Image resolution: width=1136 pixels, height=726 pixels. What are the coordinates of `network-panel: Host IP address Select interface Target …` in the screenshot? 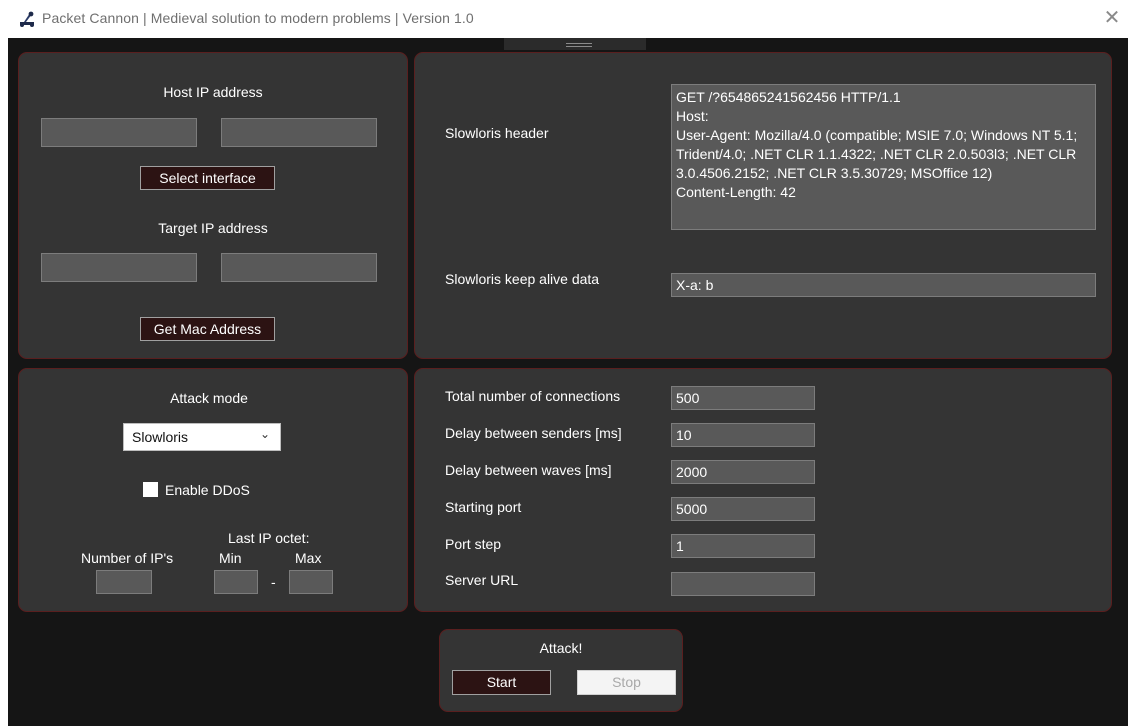 It's located at (213, 205).